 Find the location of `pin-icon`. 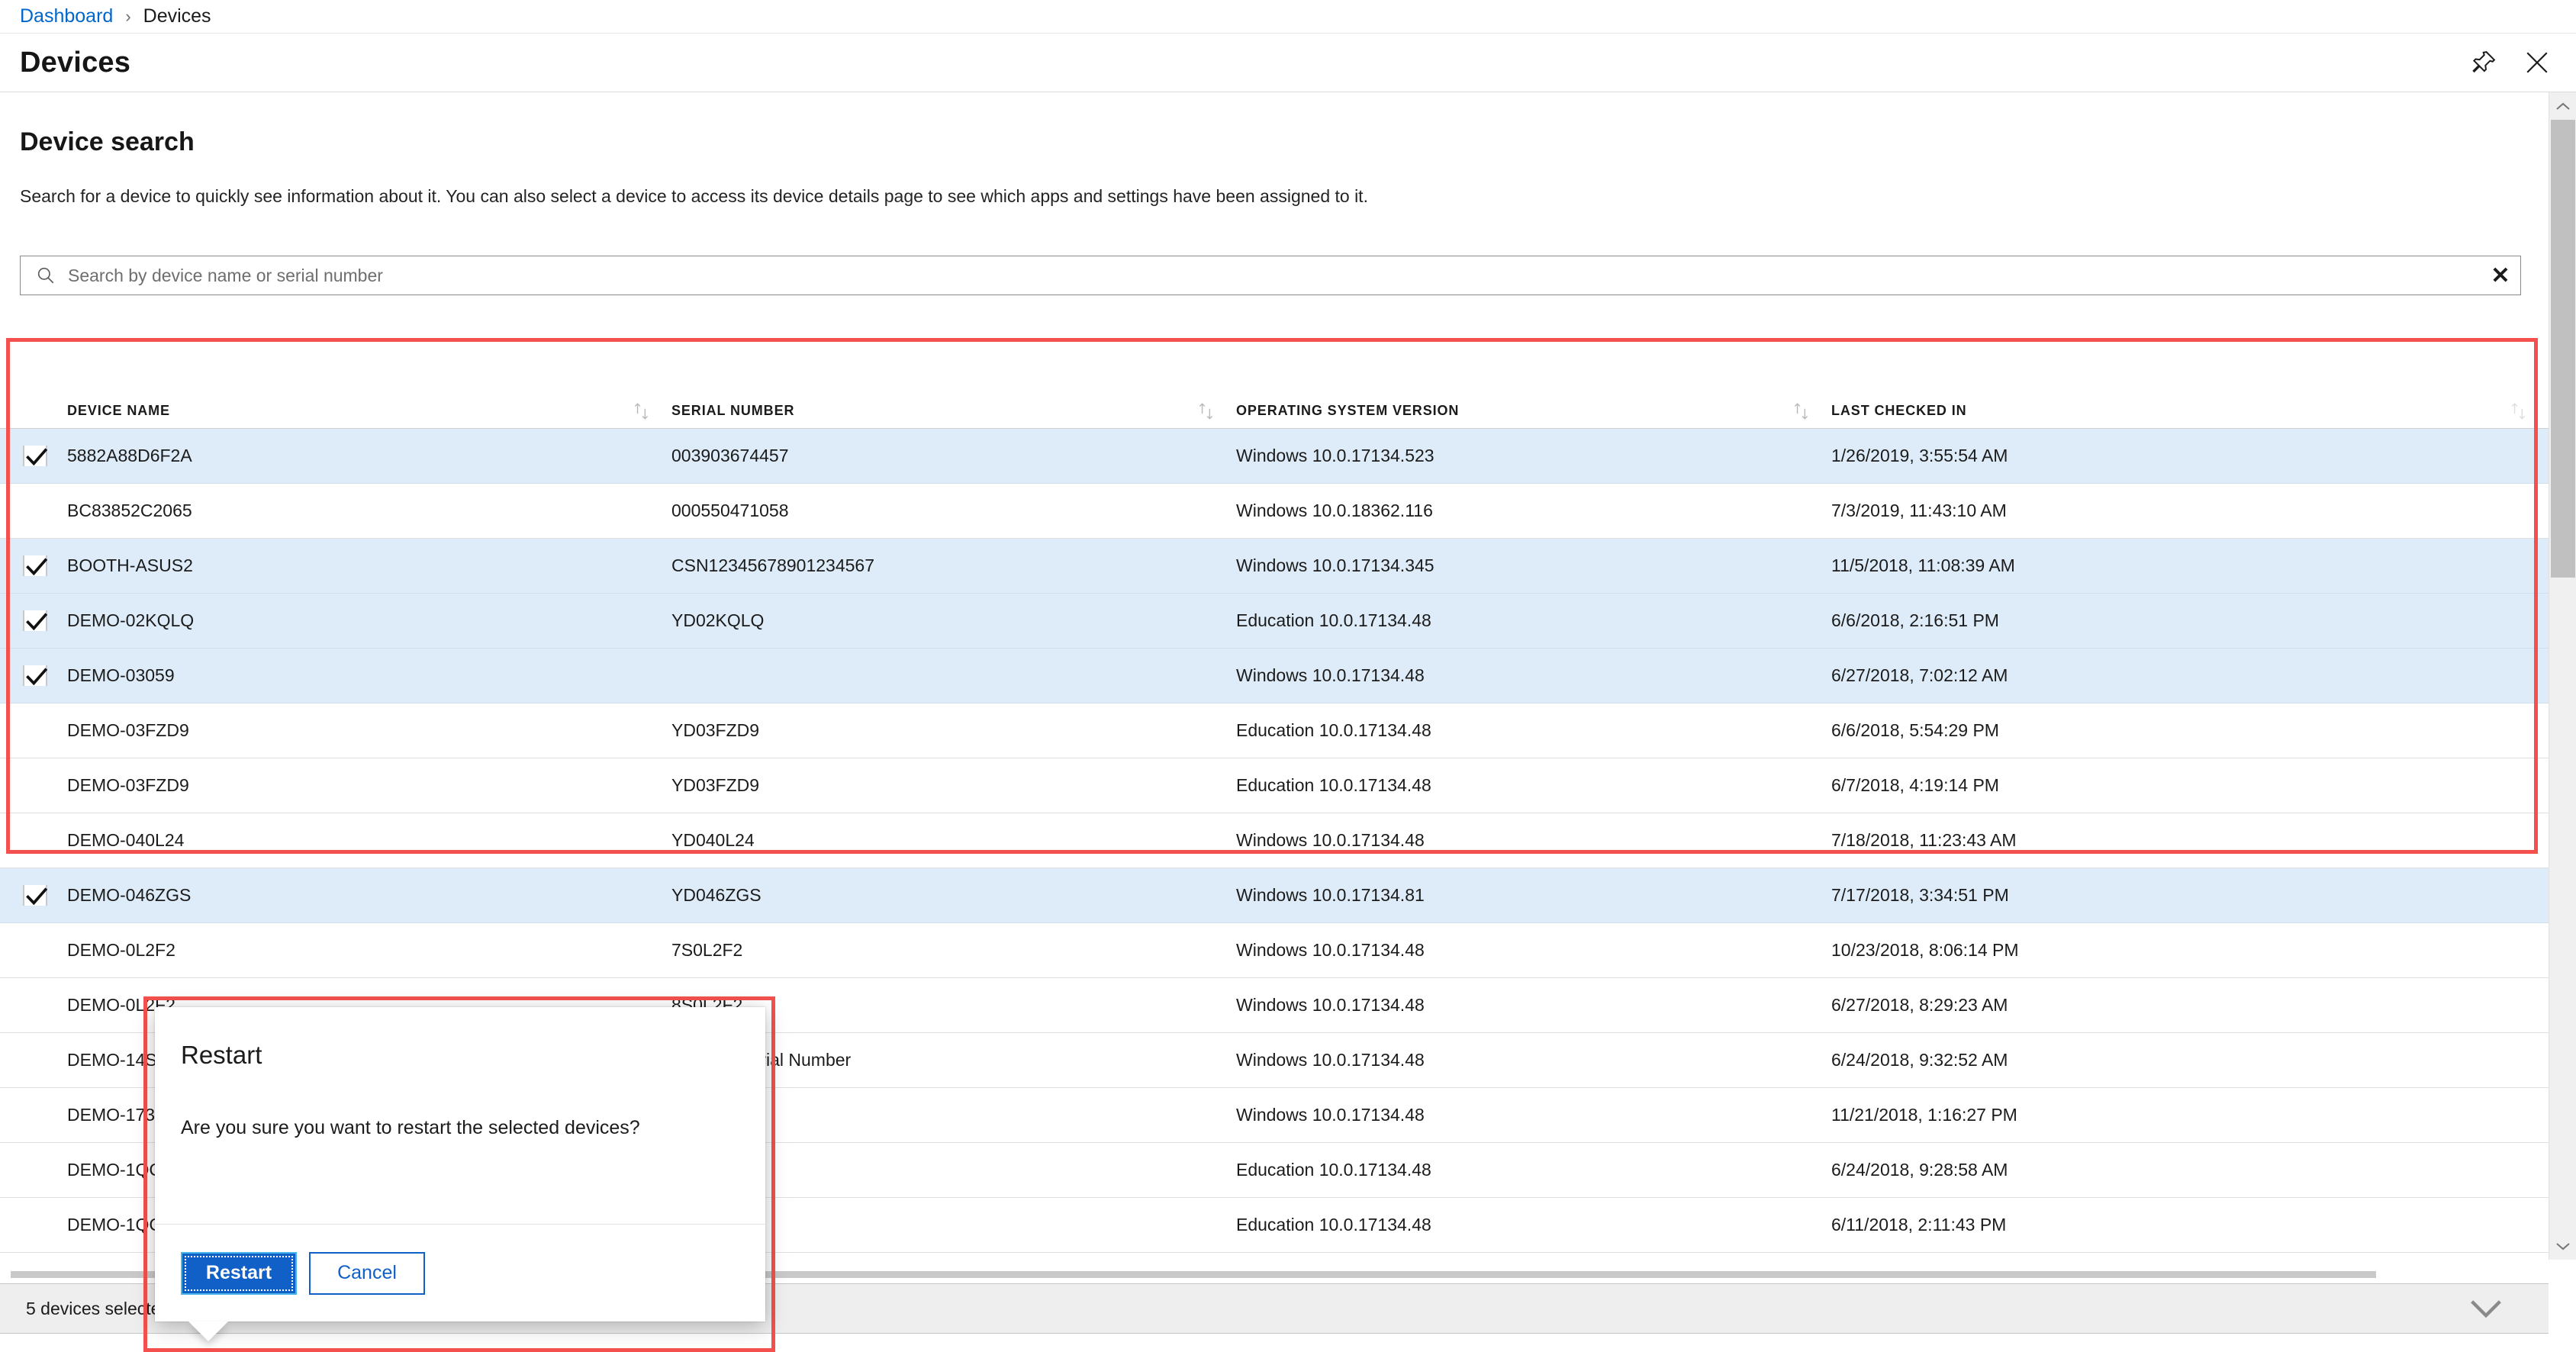

pin-icon is located at coordinates (2484, 63).